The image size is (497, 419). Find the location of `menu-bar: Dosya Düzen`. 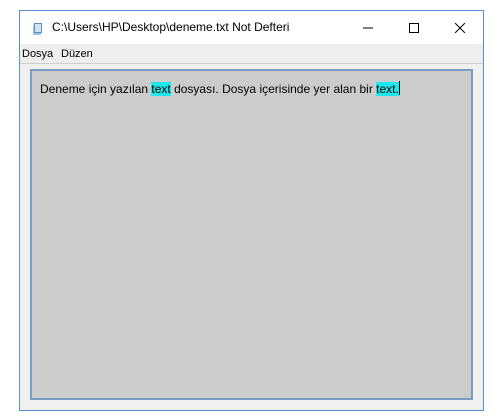

menu-bar: Dosya Düzen is located at coordinates (251, 54).